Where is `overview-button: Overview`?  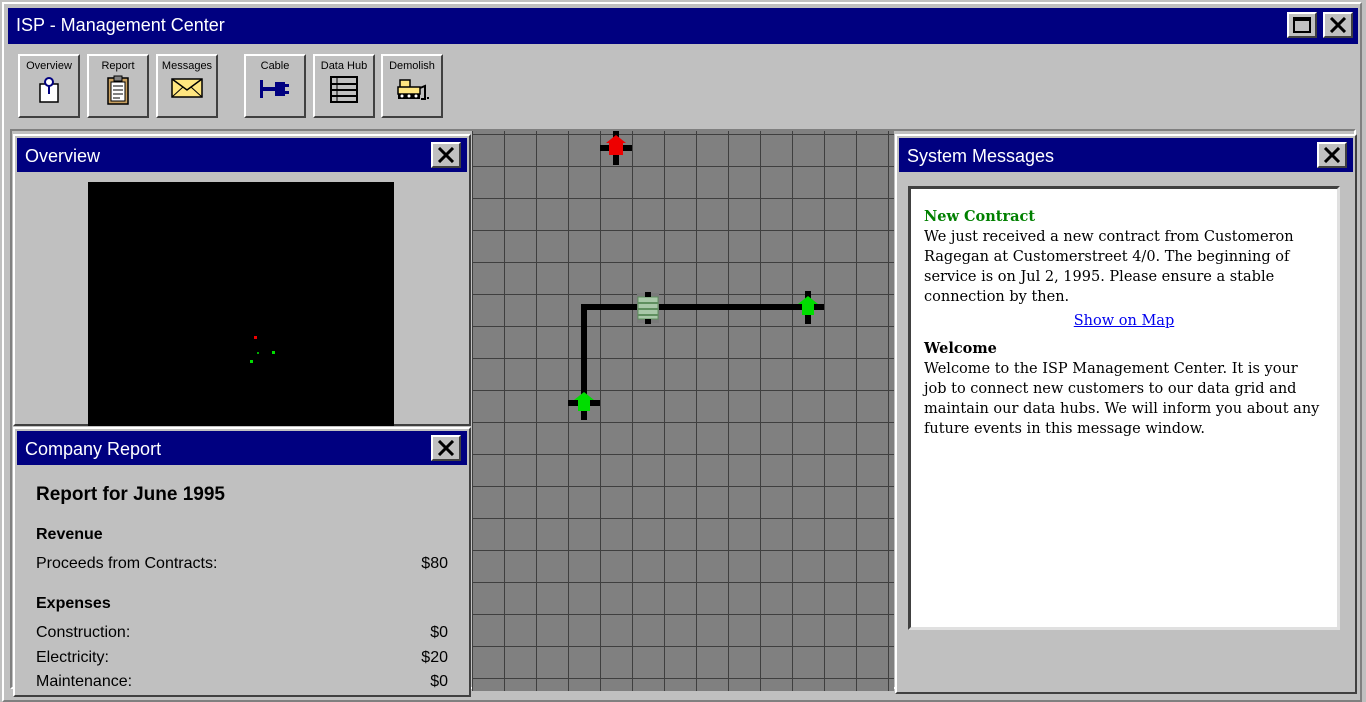
overview-button: Overview is located at coordinates (49, 86).